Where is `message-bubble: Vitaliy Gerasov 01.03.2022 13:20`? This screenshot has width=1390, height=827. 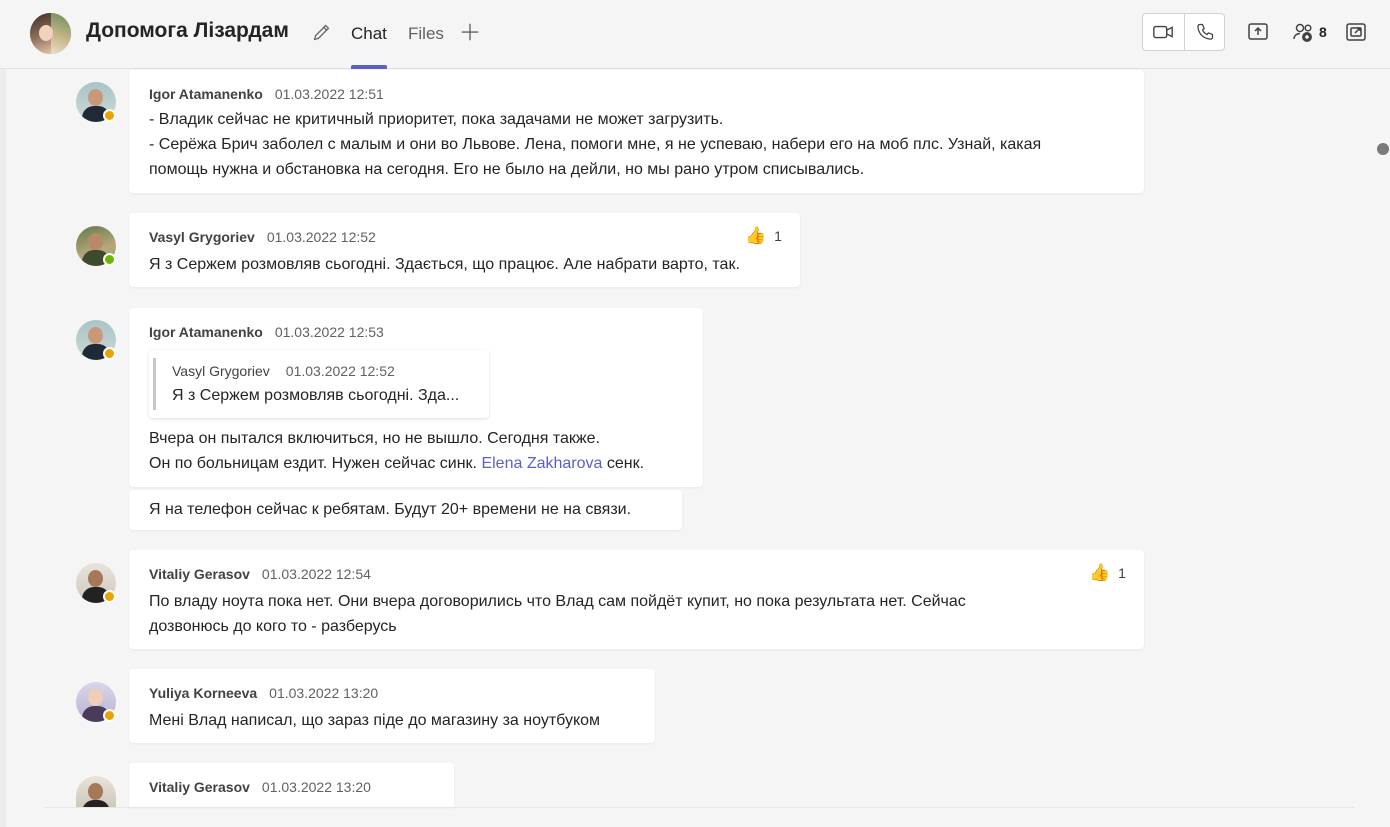
message-bubble: Vitaliy Gerasov 01.03.2022 13:20 is located at coordinates (291, 785).